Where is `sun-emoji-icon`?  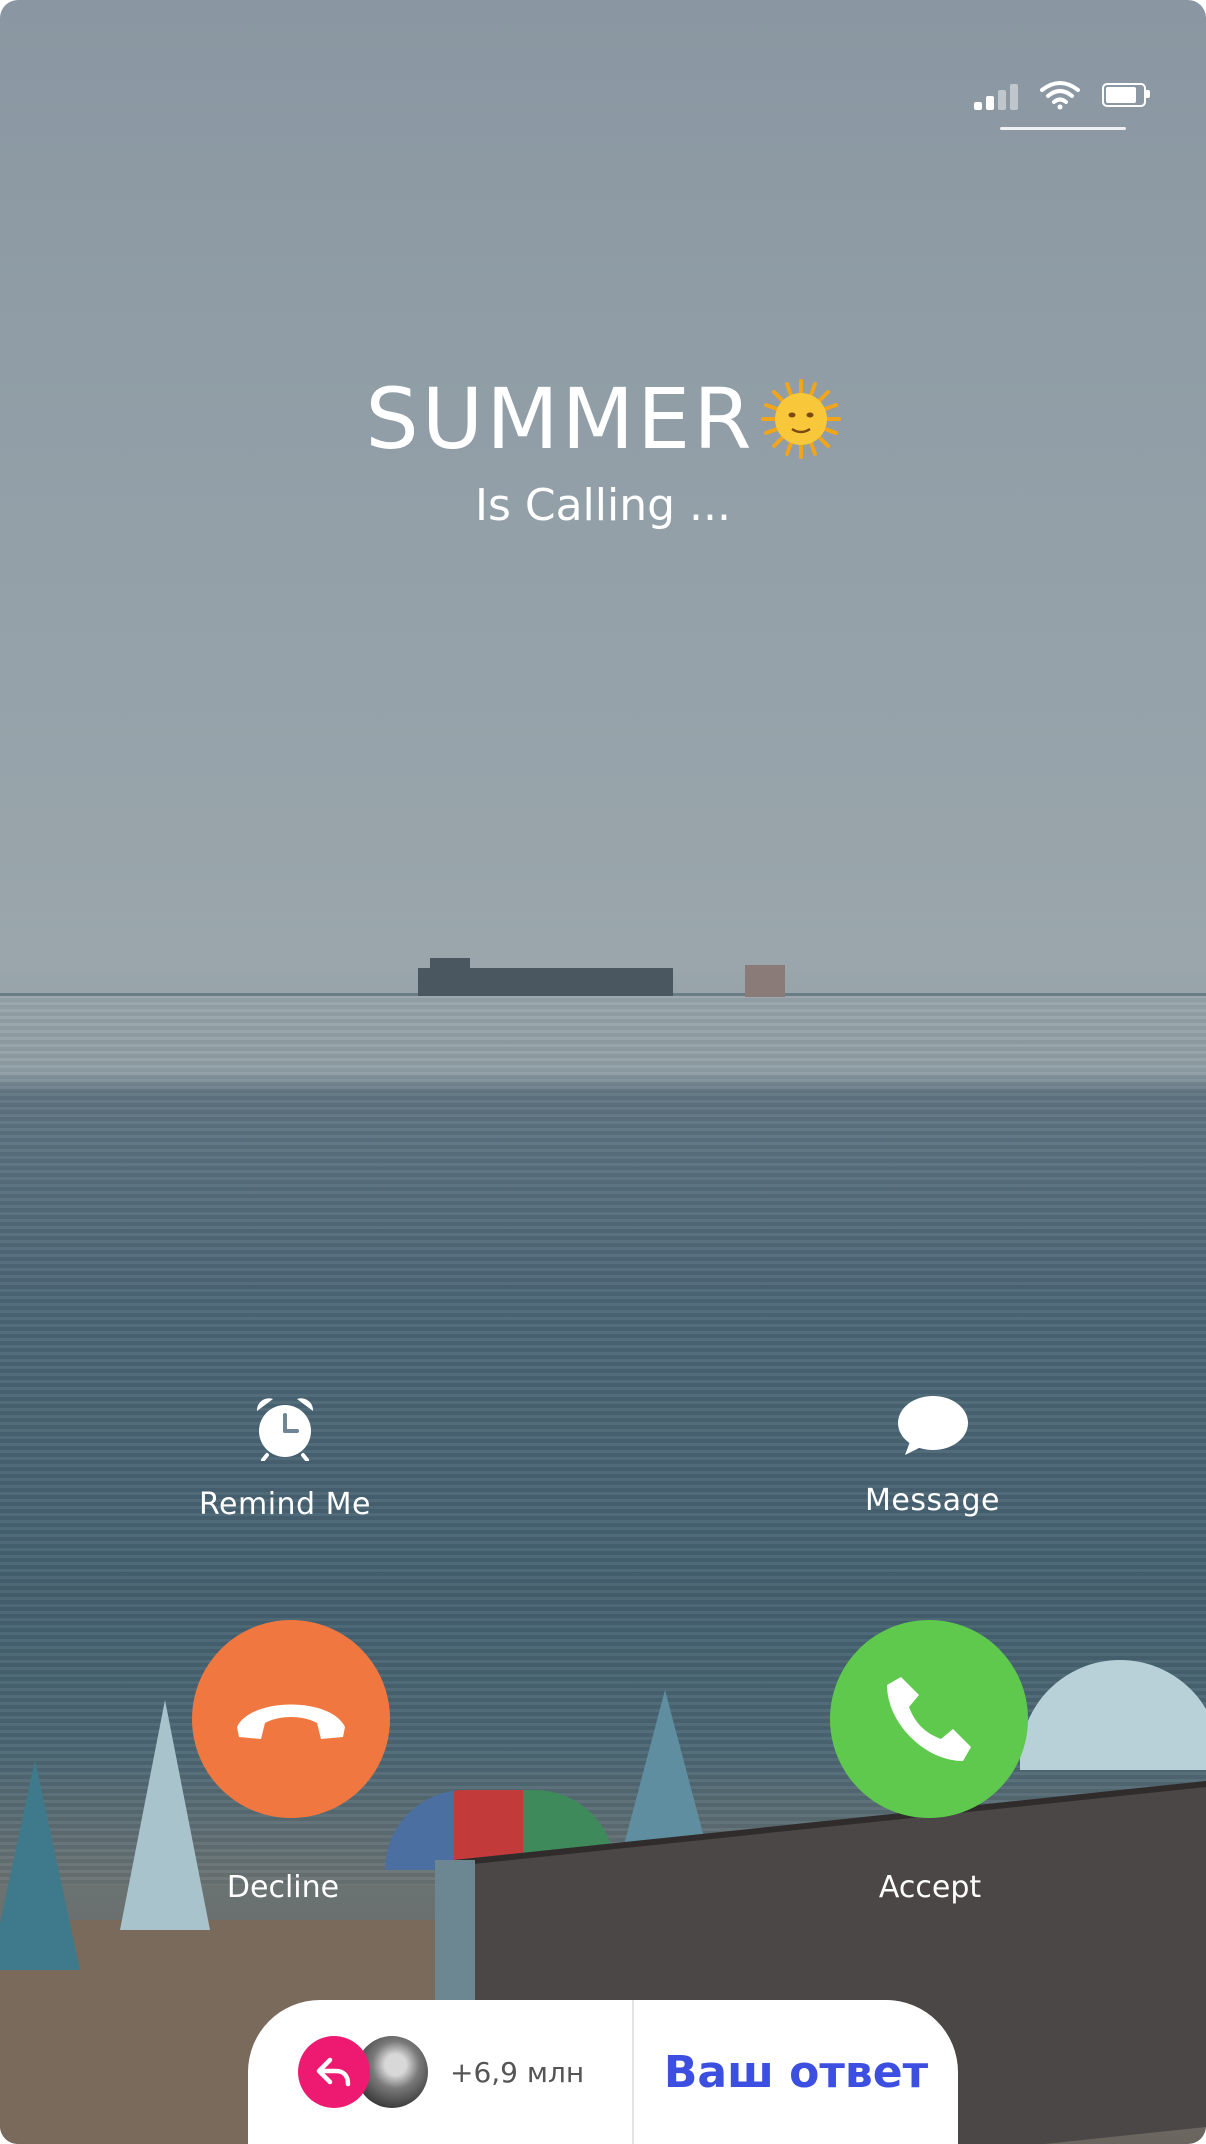
sun-emoji-icon is located at coordinates (800, 419).